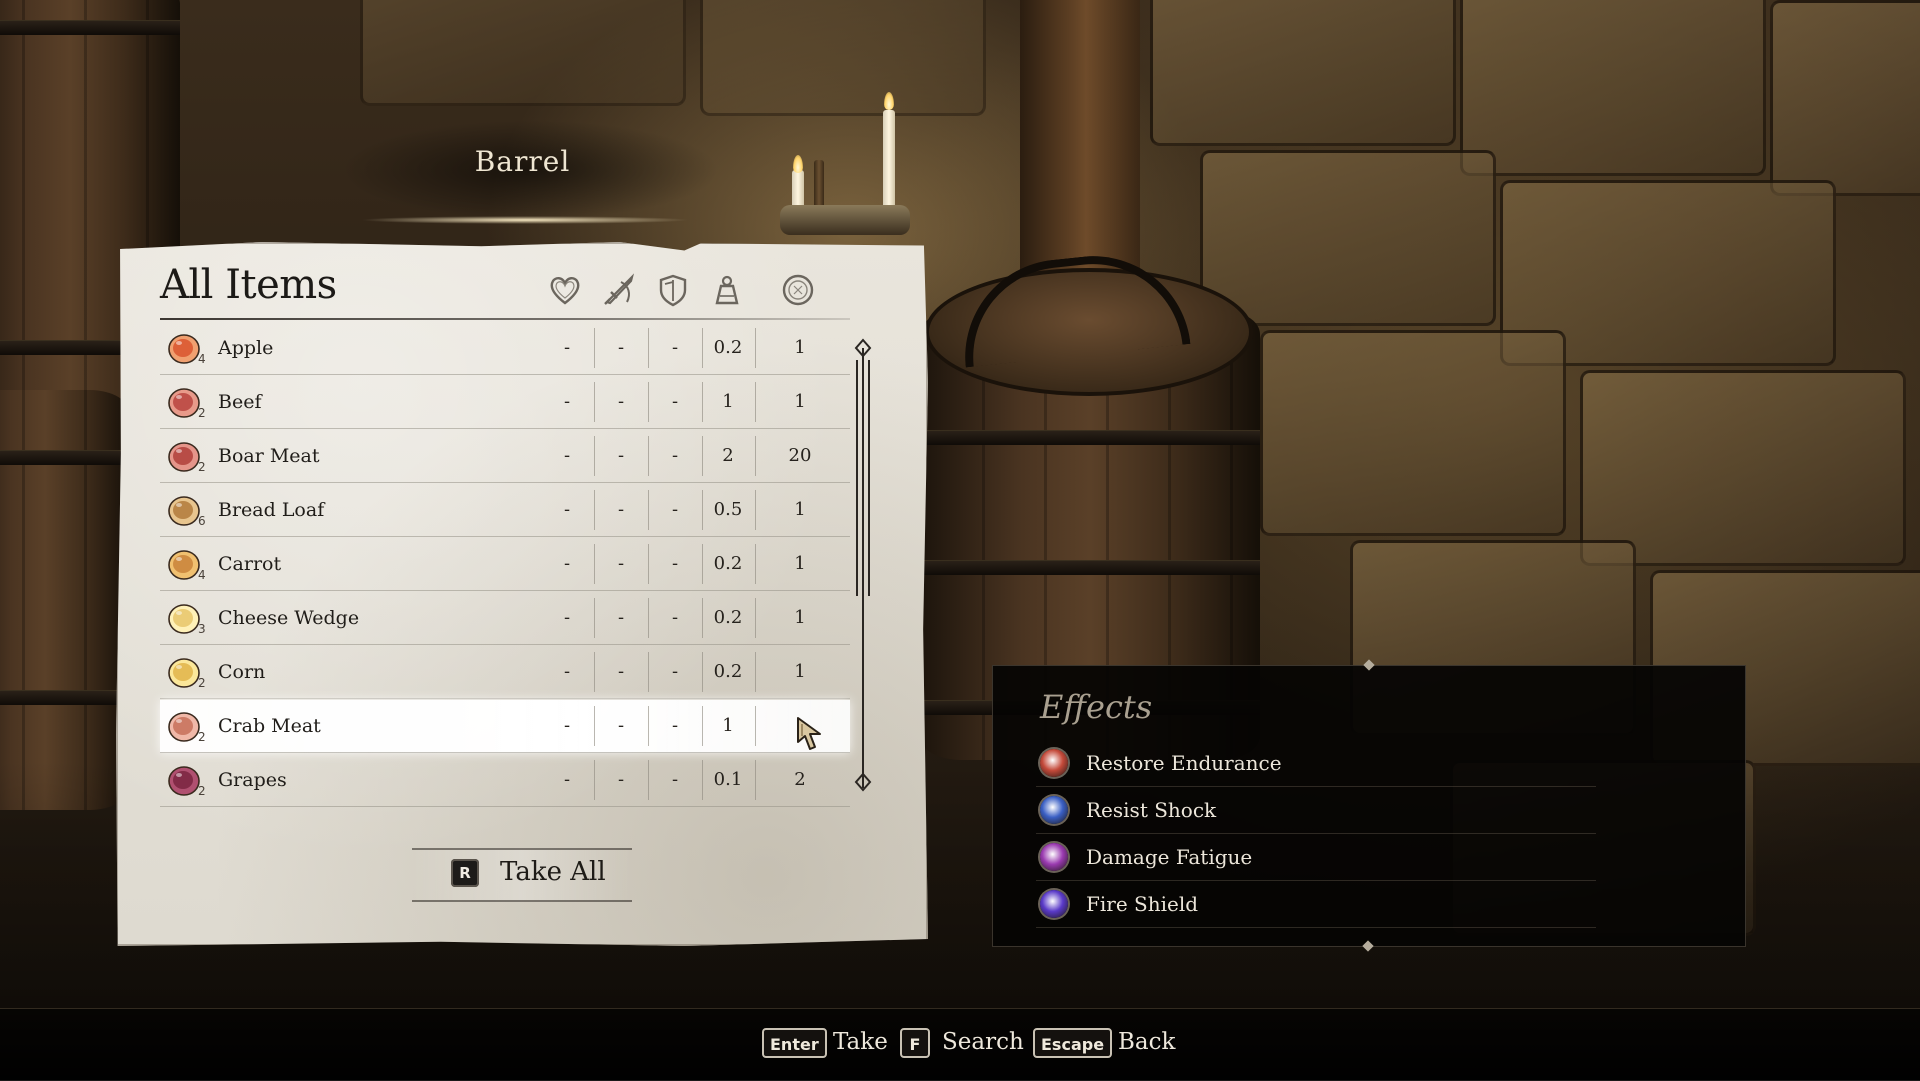  What do you see at coordinates (553, 872) in the screenshot?
I see `take-all-label: Take All` at bounding box center [553, 872].